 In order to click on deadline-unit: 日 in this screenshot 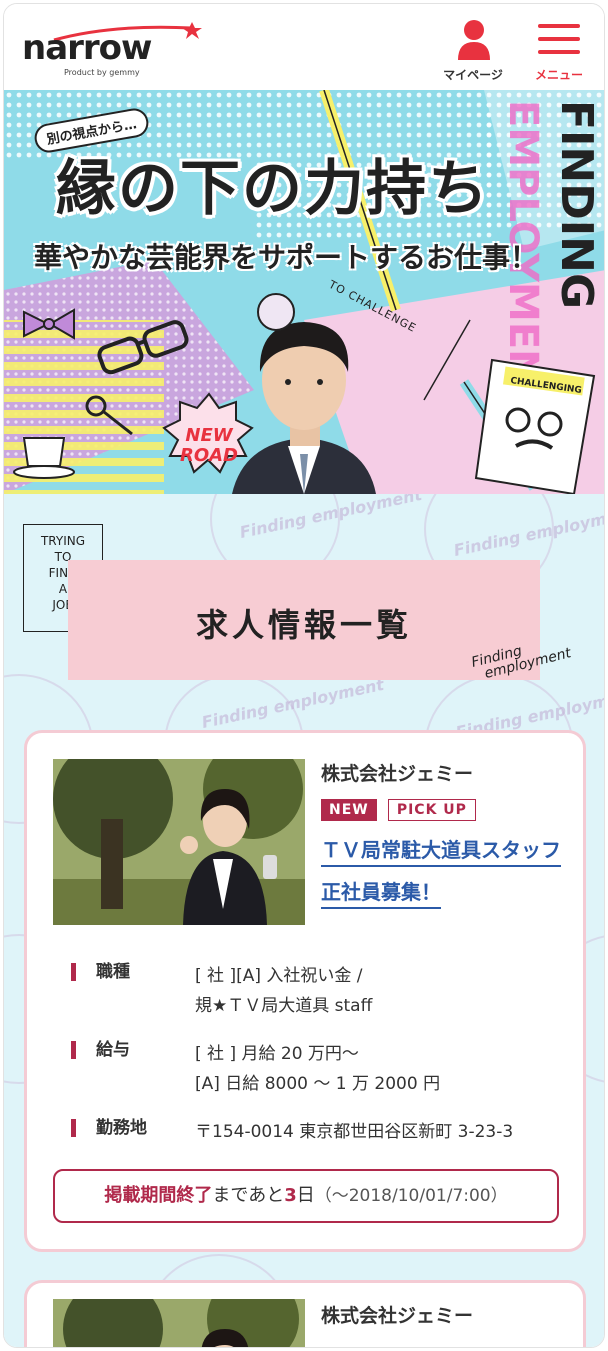, I will do `click(305, 1195)`.